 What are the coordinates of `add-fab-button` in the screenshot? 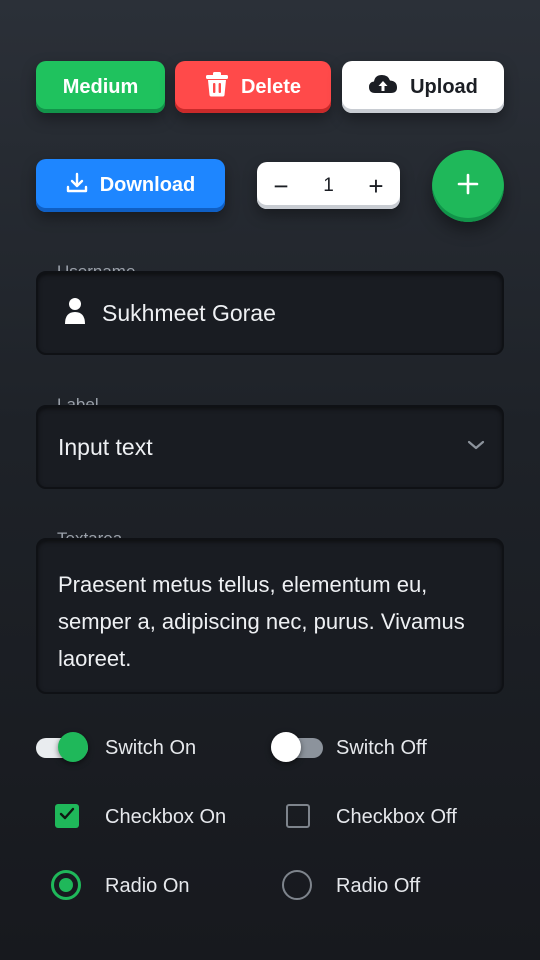 It's located at (468, 186).